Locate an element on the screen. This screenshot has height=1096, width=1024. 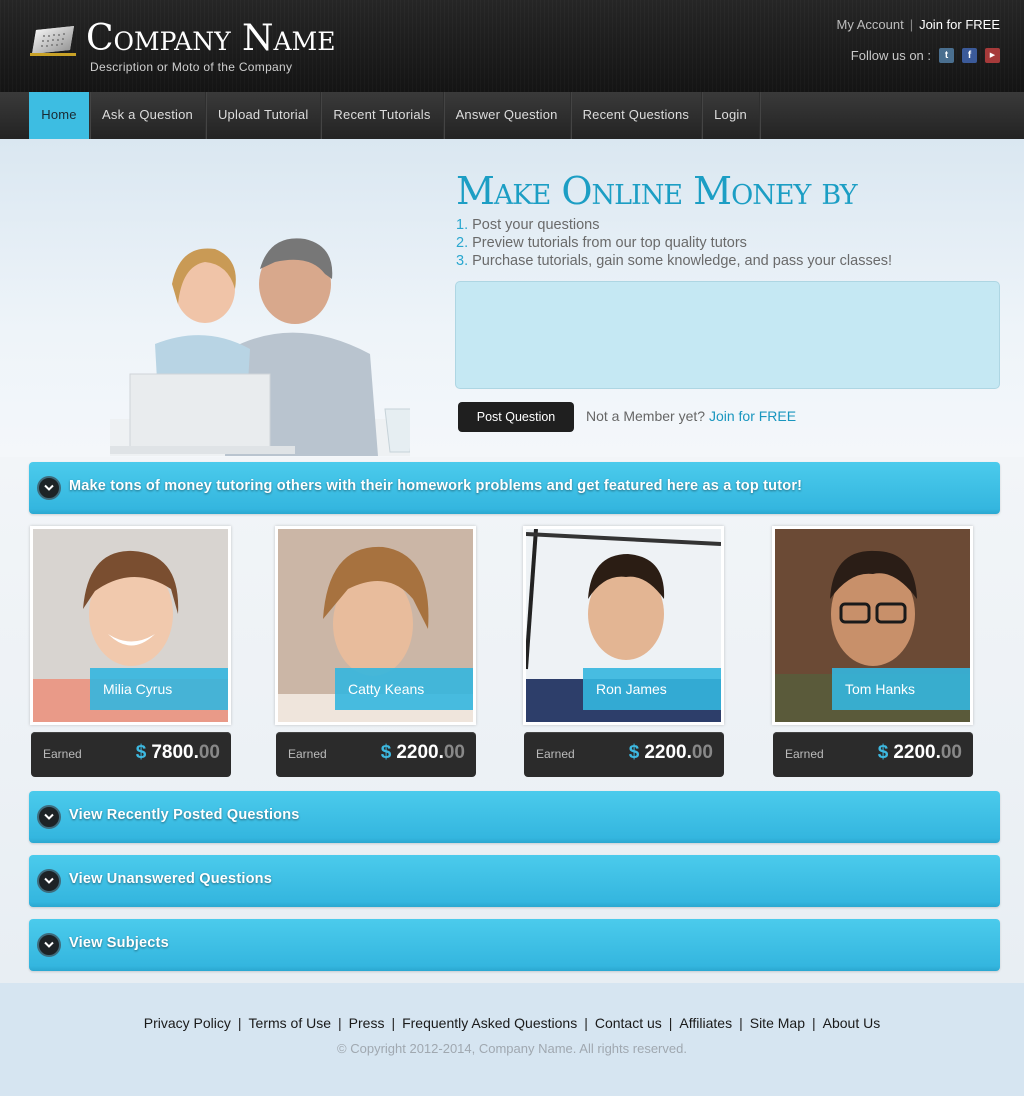
hero-title: Make Online Money by is located at coordinates (657, 191).